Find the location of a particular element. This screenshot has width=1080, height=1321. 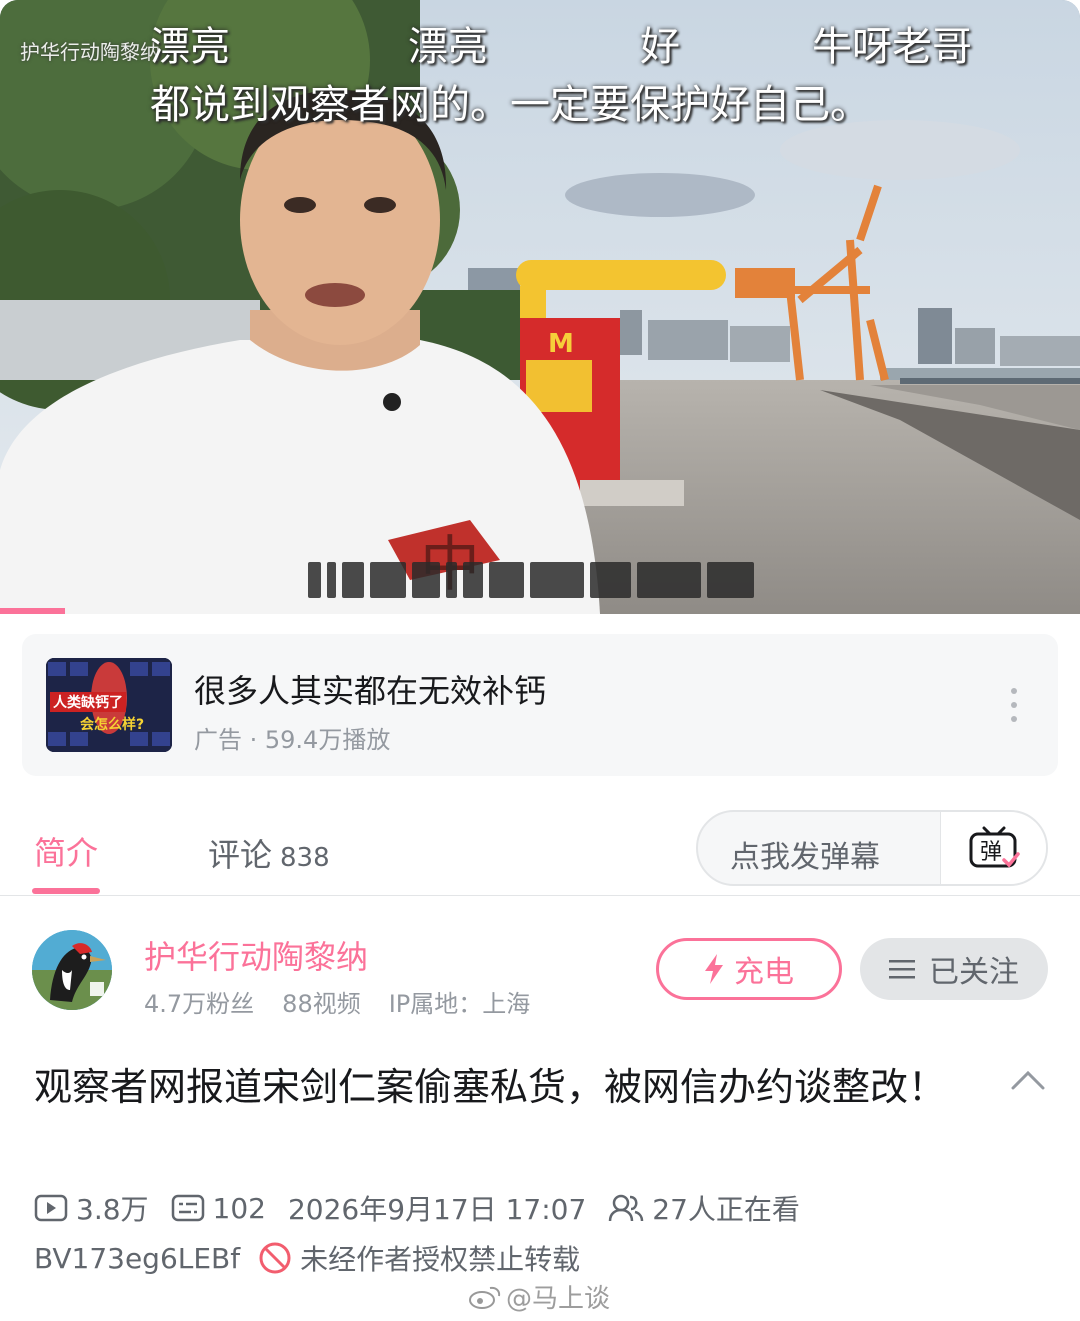

weibo-watermark: @马上谈 is located at coordinates (539, 1296).